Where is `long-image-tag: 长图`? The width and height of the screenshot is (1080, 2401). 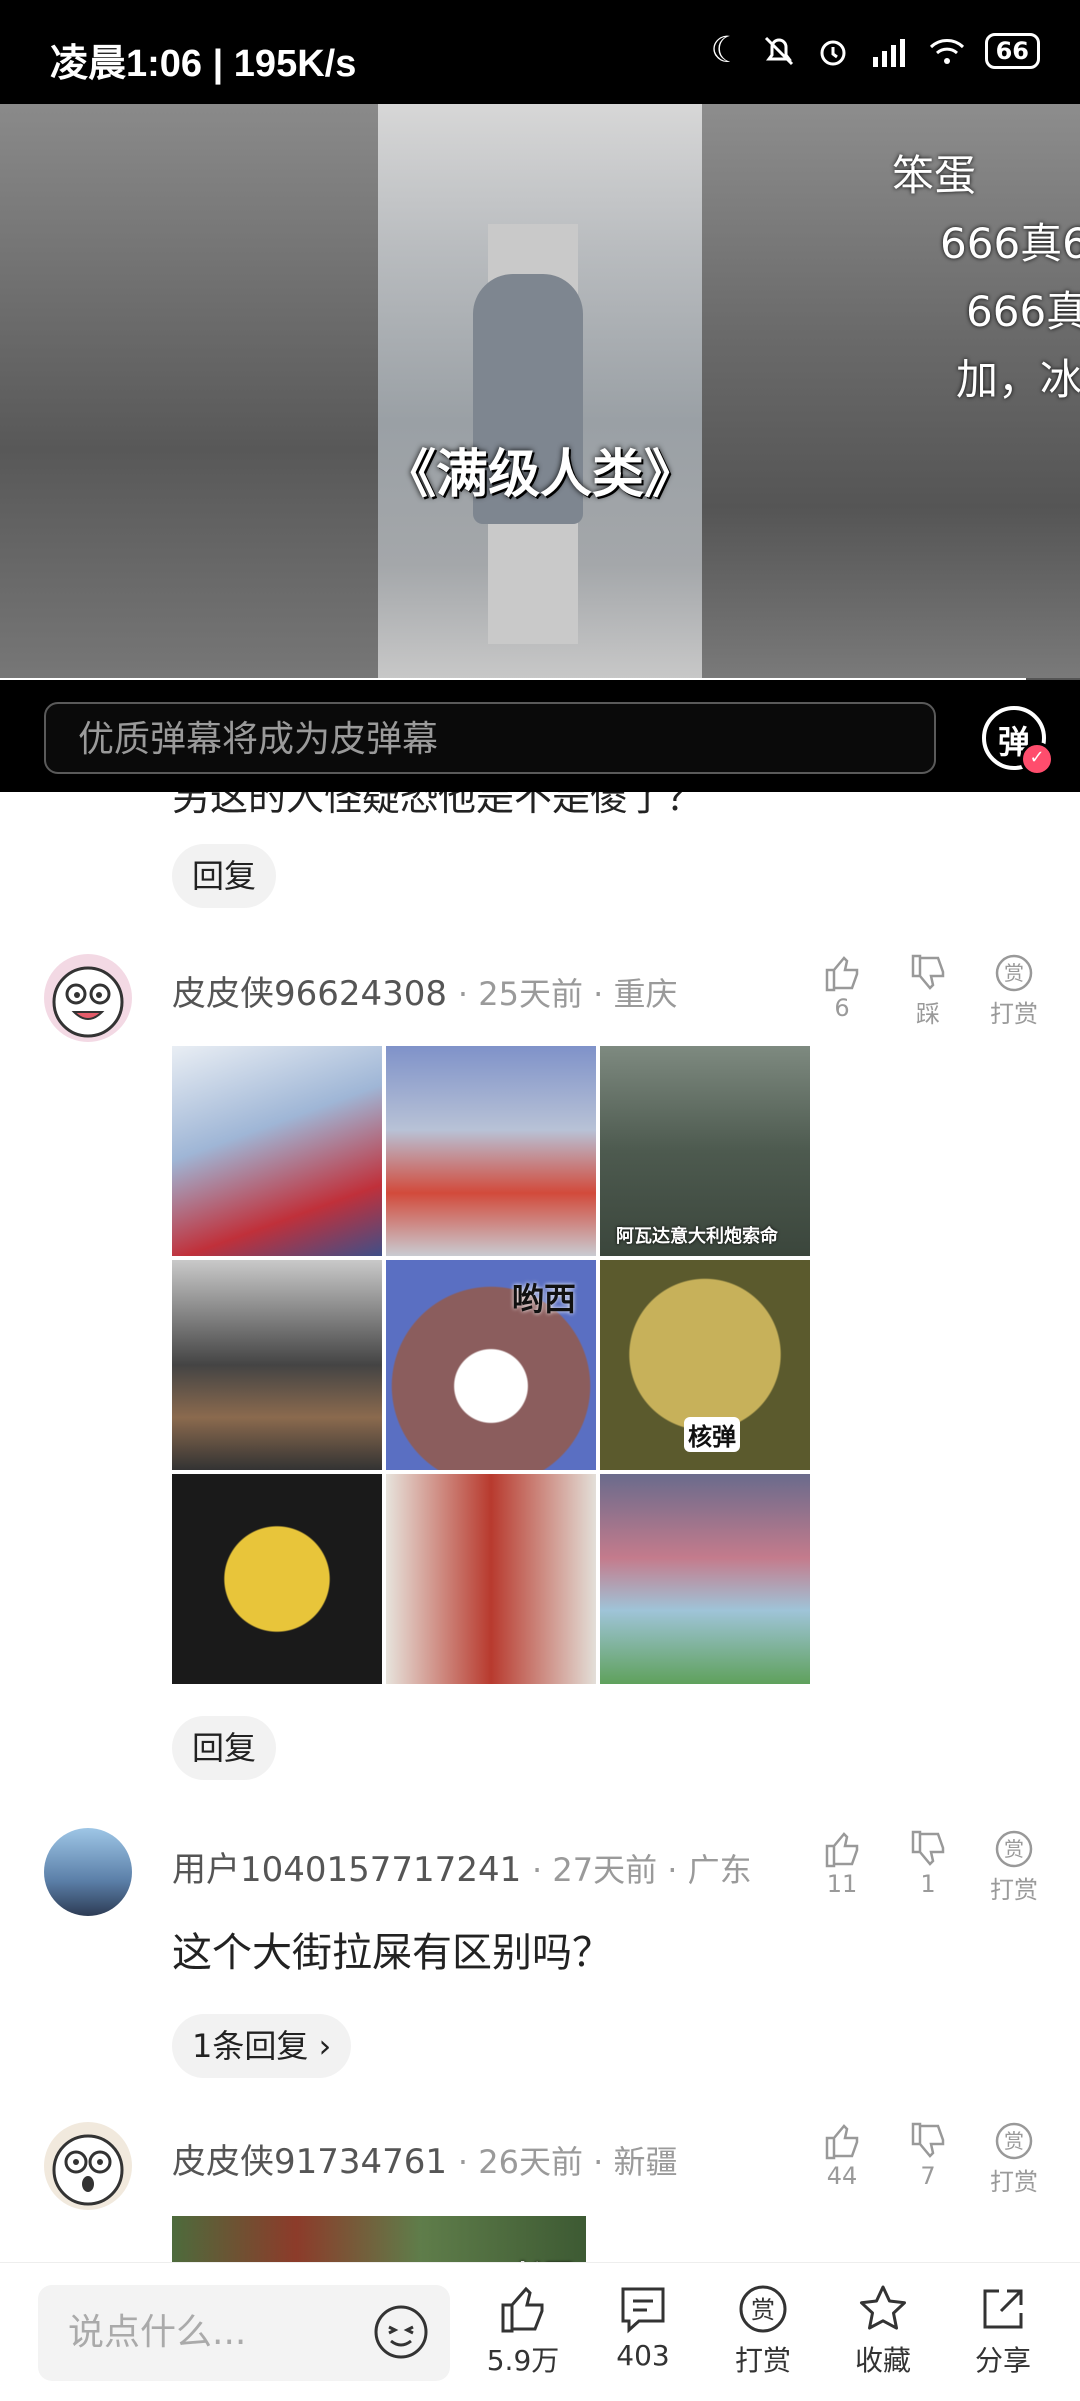
long-image-tag: 长图 is located at coordinates (544, 2257).